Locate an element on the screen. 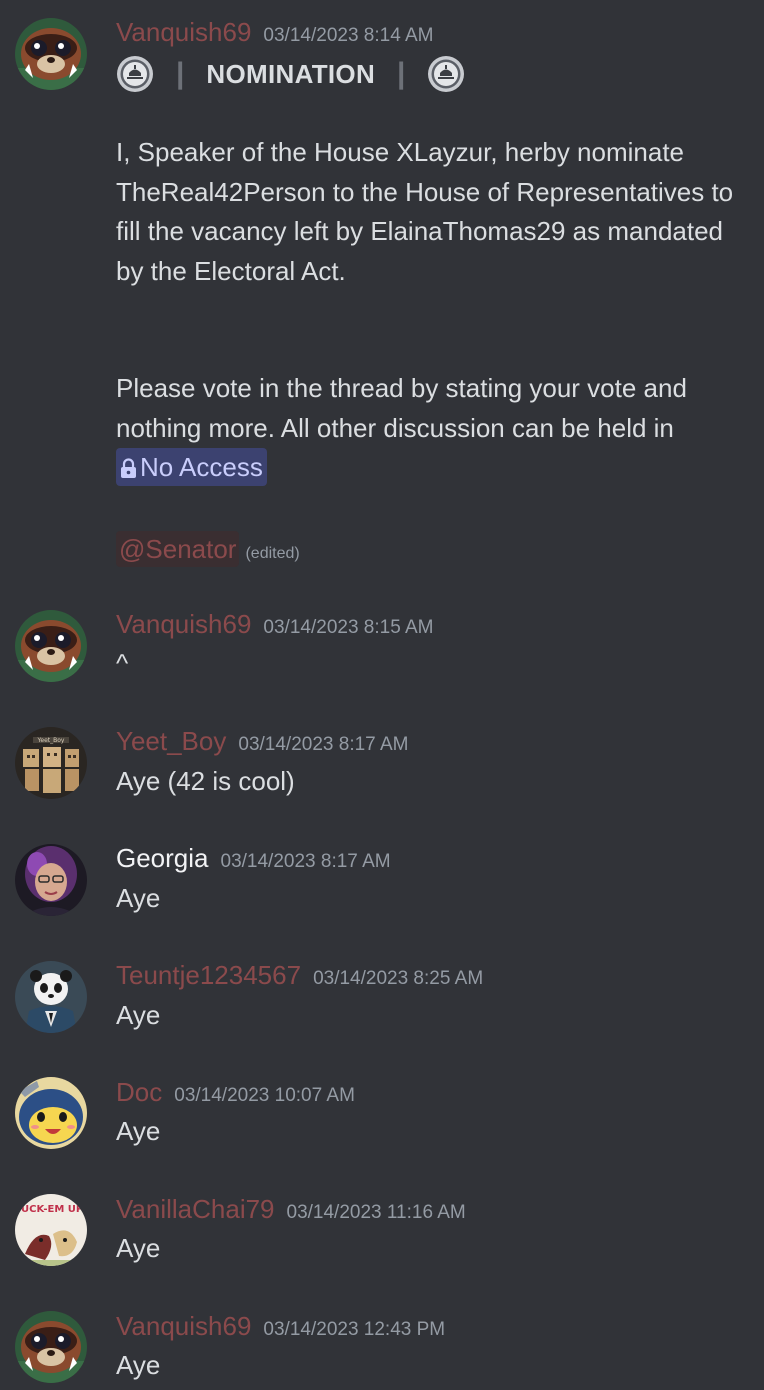  cardboard-robot-avatar-icon: Yeet_Boy is located at coordinates (51, 763).